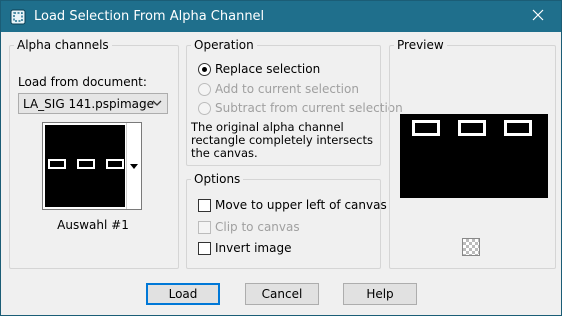  What do you see at coordinates (287, 89) in the screenshot?
I see `radio-label: Add to current selection` at bounding box center [287, 89].